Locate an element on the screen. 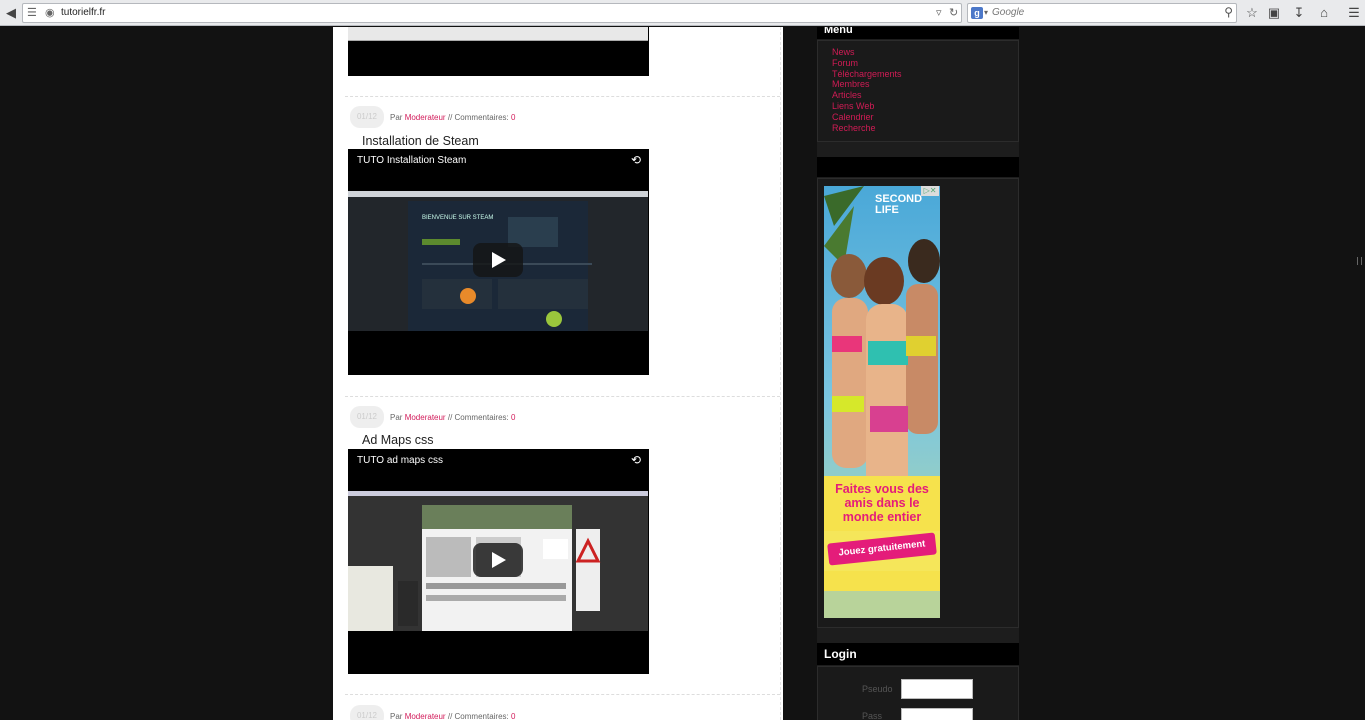  download-icon: ↧ is located at coordinates (1299, 13).